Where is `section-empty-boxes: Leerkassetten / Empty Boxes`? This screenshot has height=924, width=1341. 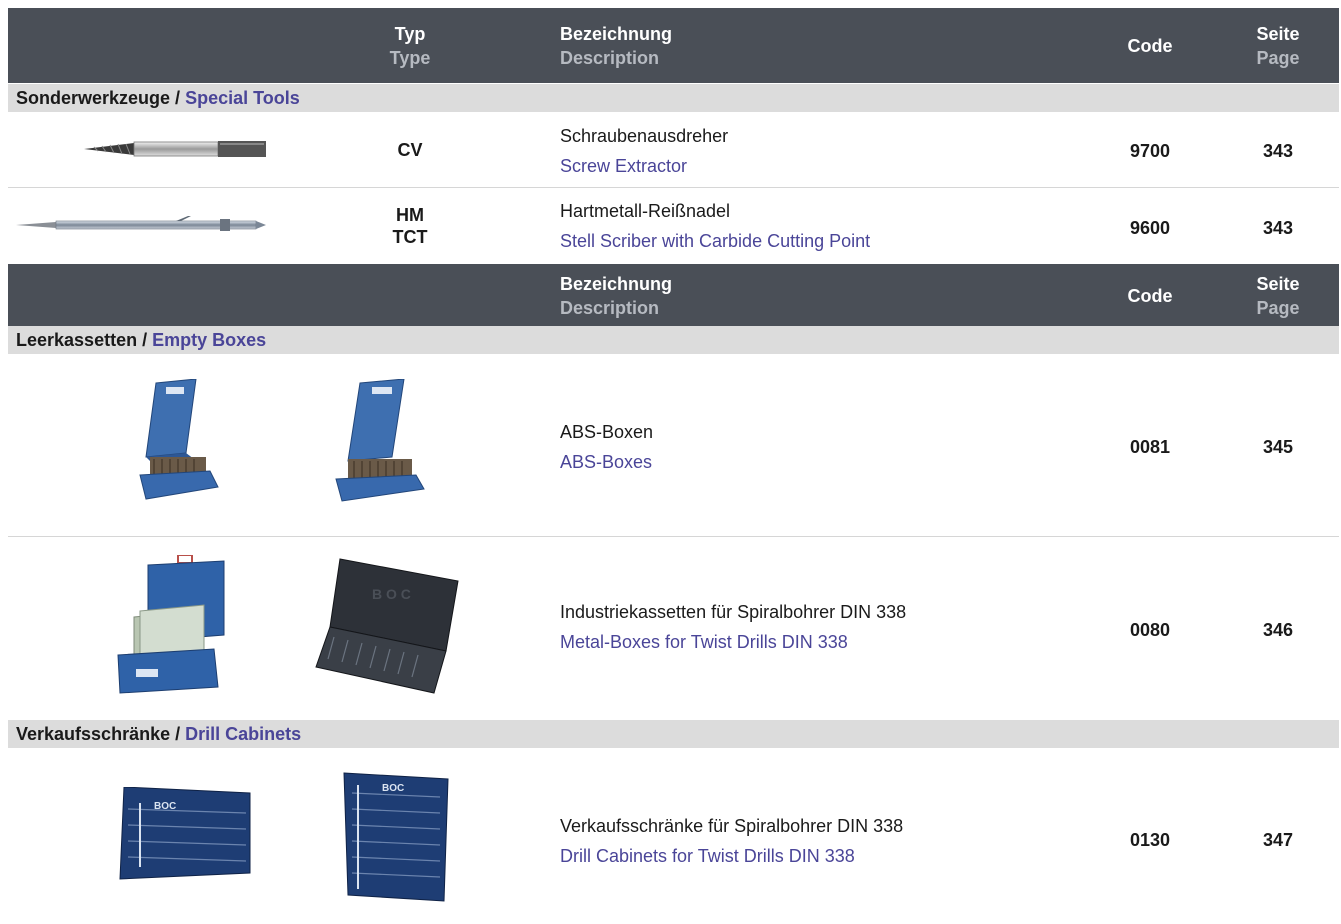
section-empty-boxes: Leerkassetten / Empty Boxes is located at coordinates (673, 340).